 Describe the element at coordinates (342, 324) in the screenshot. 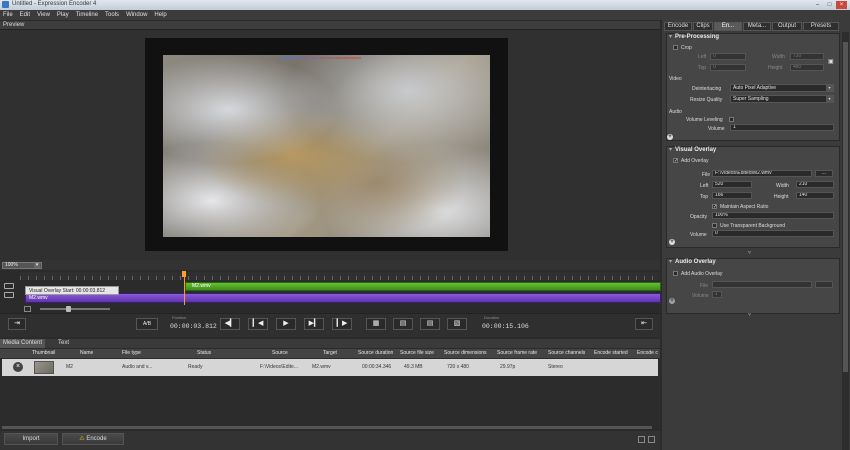

I see `skip-end-button: ▎▶` at that location.